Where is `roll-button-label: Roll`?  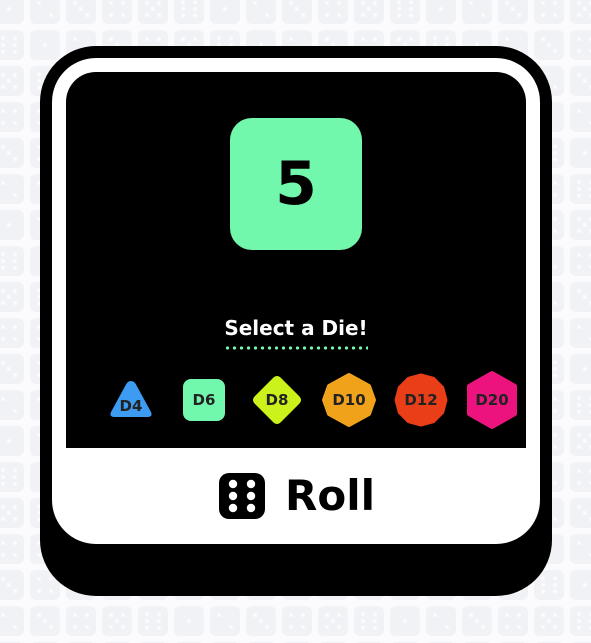
roll-button-label: Roll is located at coordinates (330, 495).